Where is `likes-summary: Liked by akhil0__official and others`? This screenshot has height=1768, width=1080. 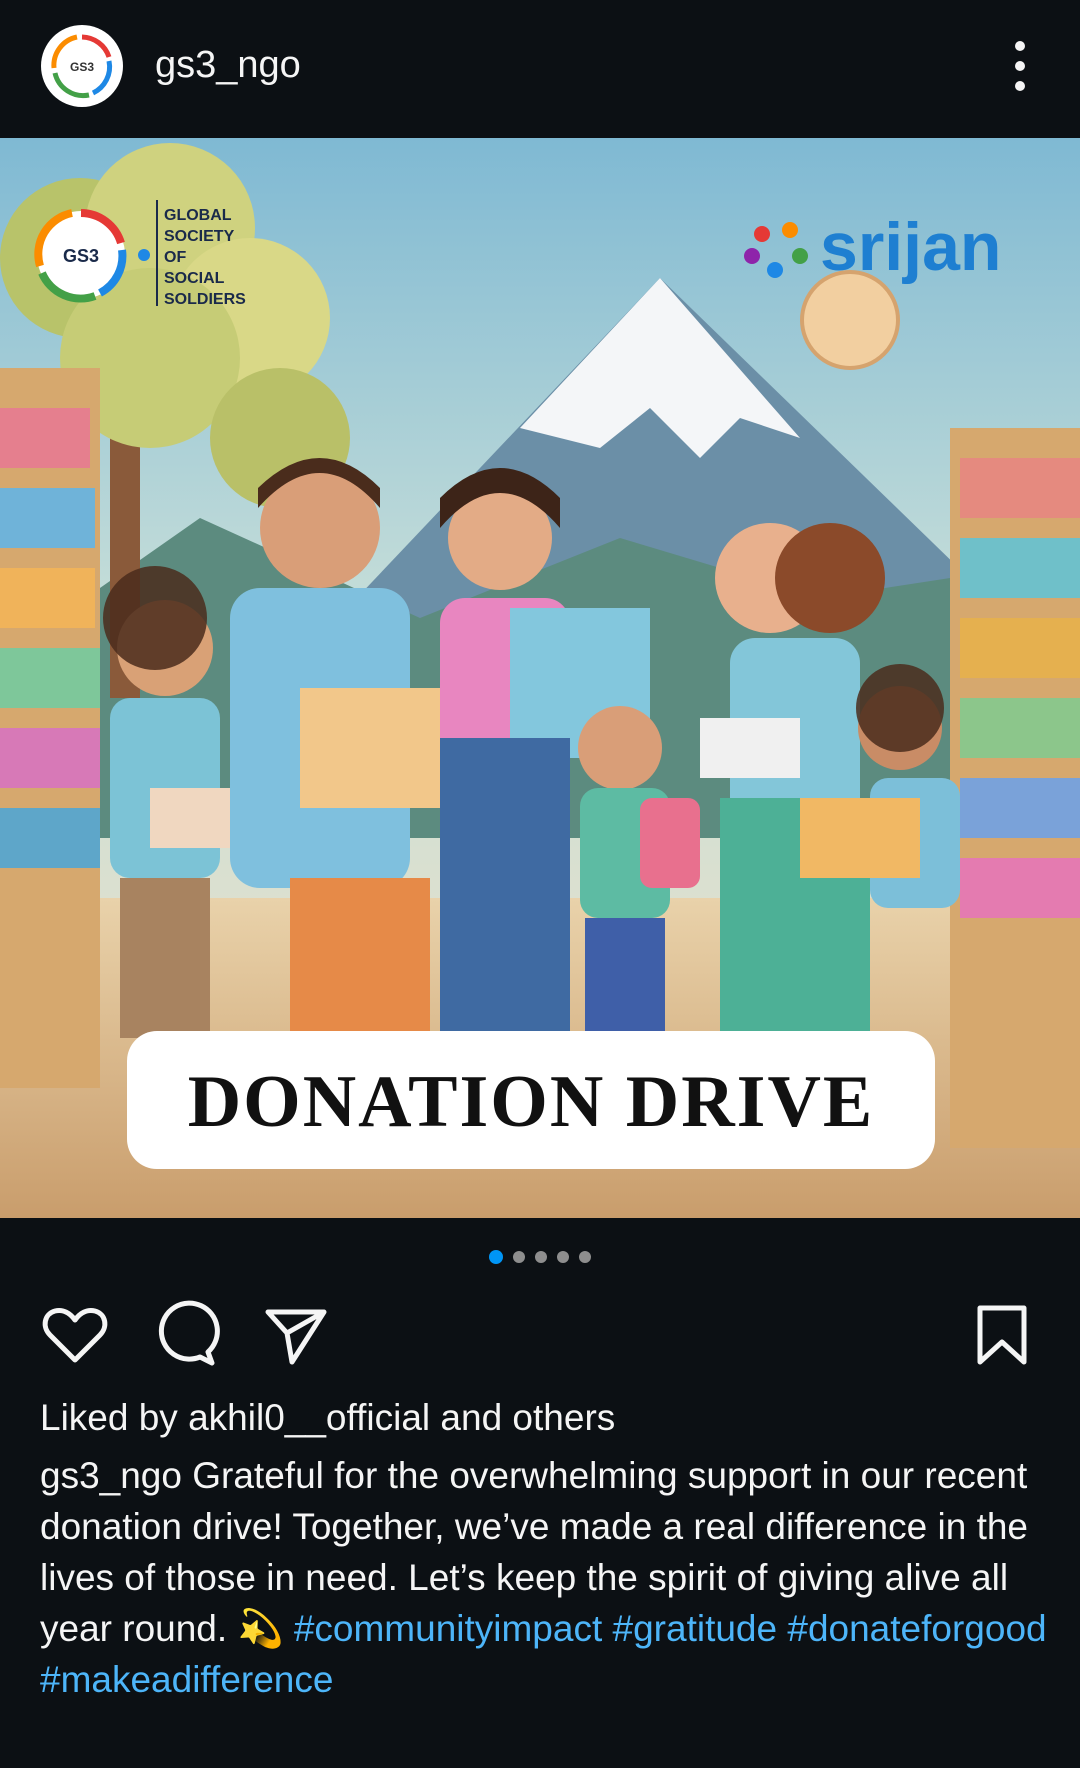 likes-summary: Liked by akhil0__official and others is located at coordinates (327, 1418).